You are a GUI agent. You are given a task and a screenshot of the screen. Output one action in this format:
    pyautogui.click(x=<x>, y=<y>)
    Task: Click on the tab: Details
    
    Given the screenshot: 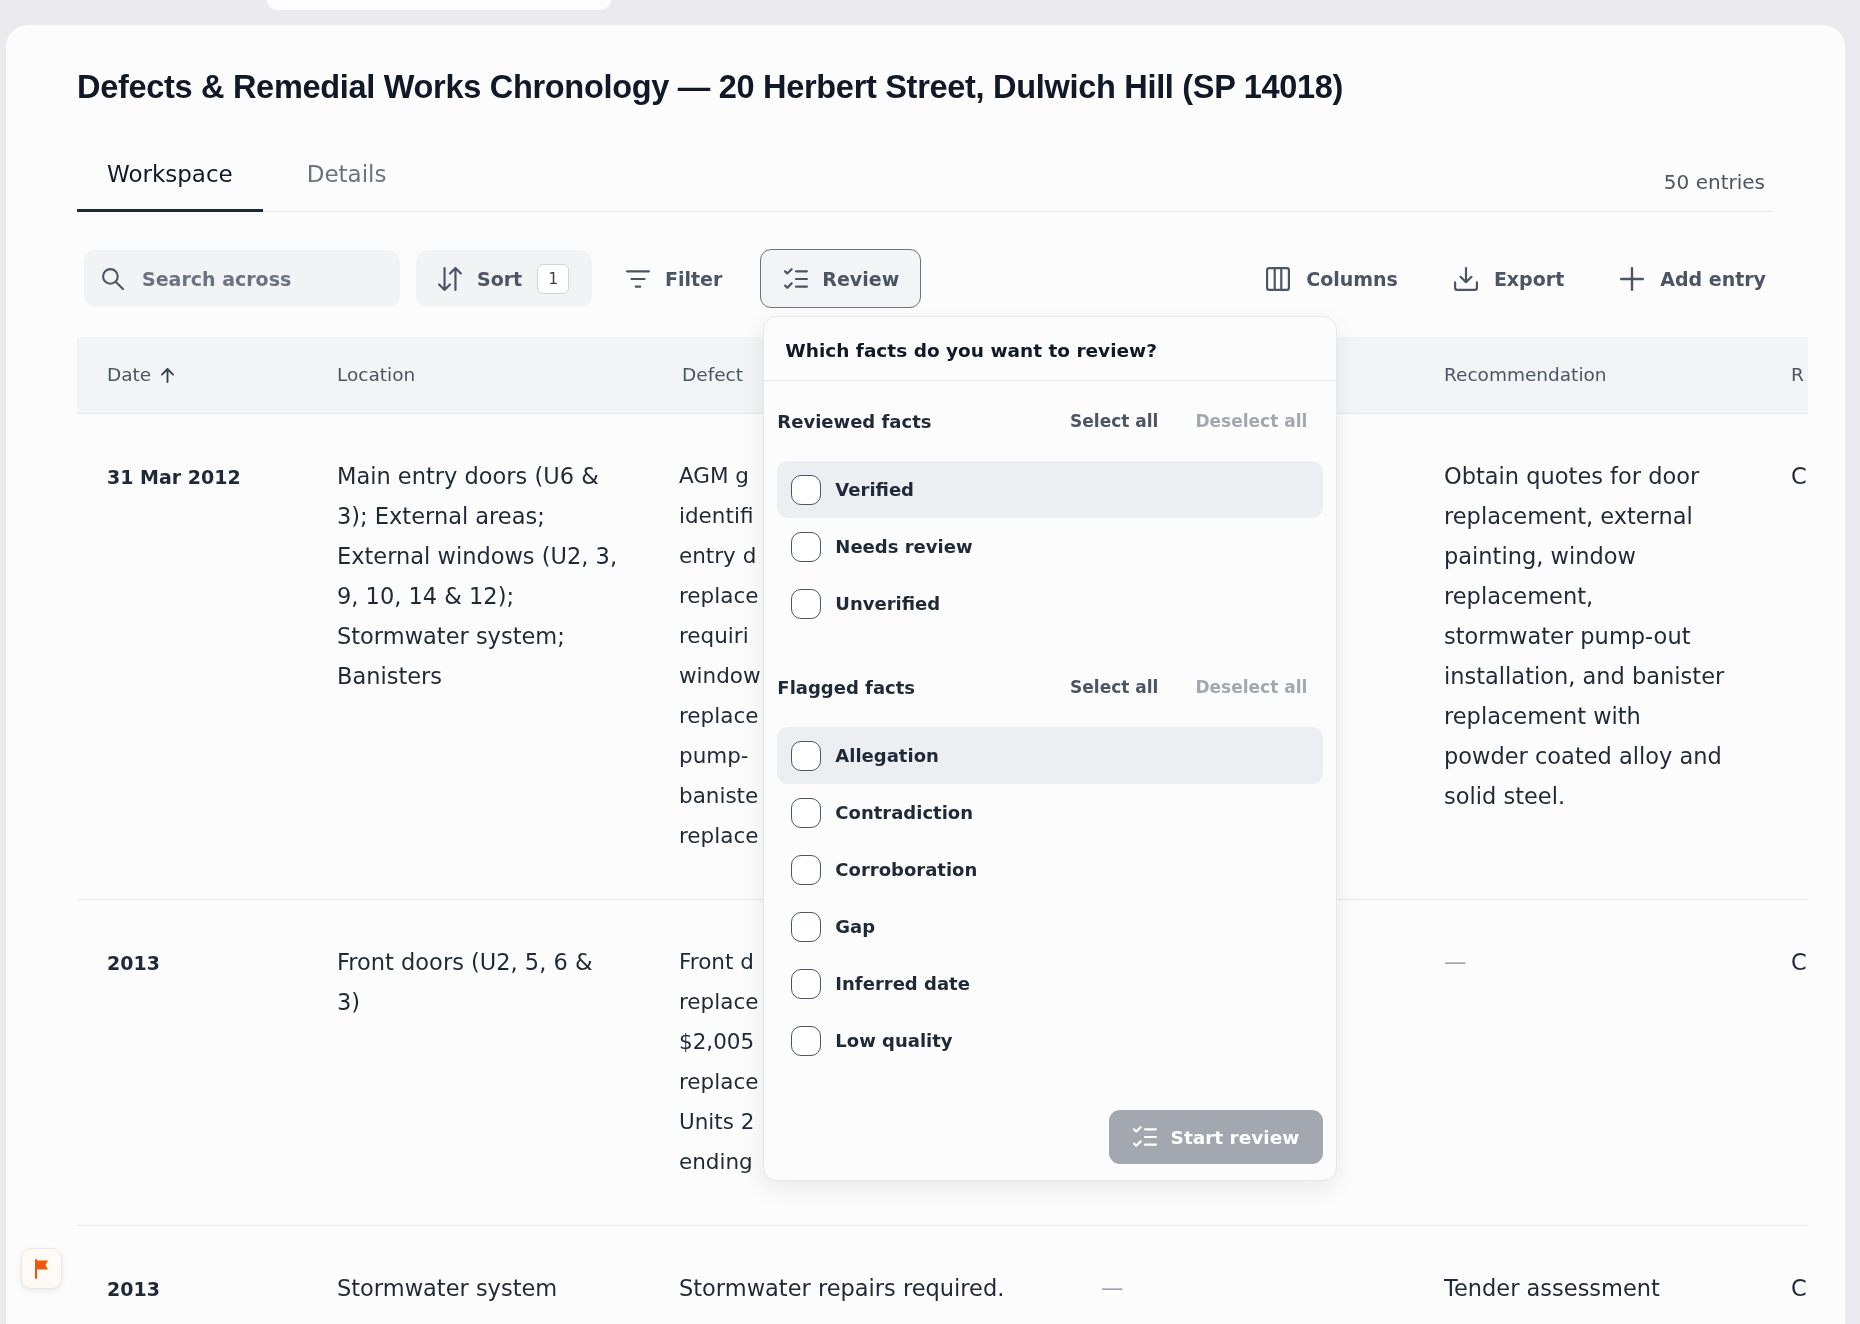 What is the action you would take?
    pyautogui.click(x=346, y=176)
    